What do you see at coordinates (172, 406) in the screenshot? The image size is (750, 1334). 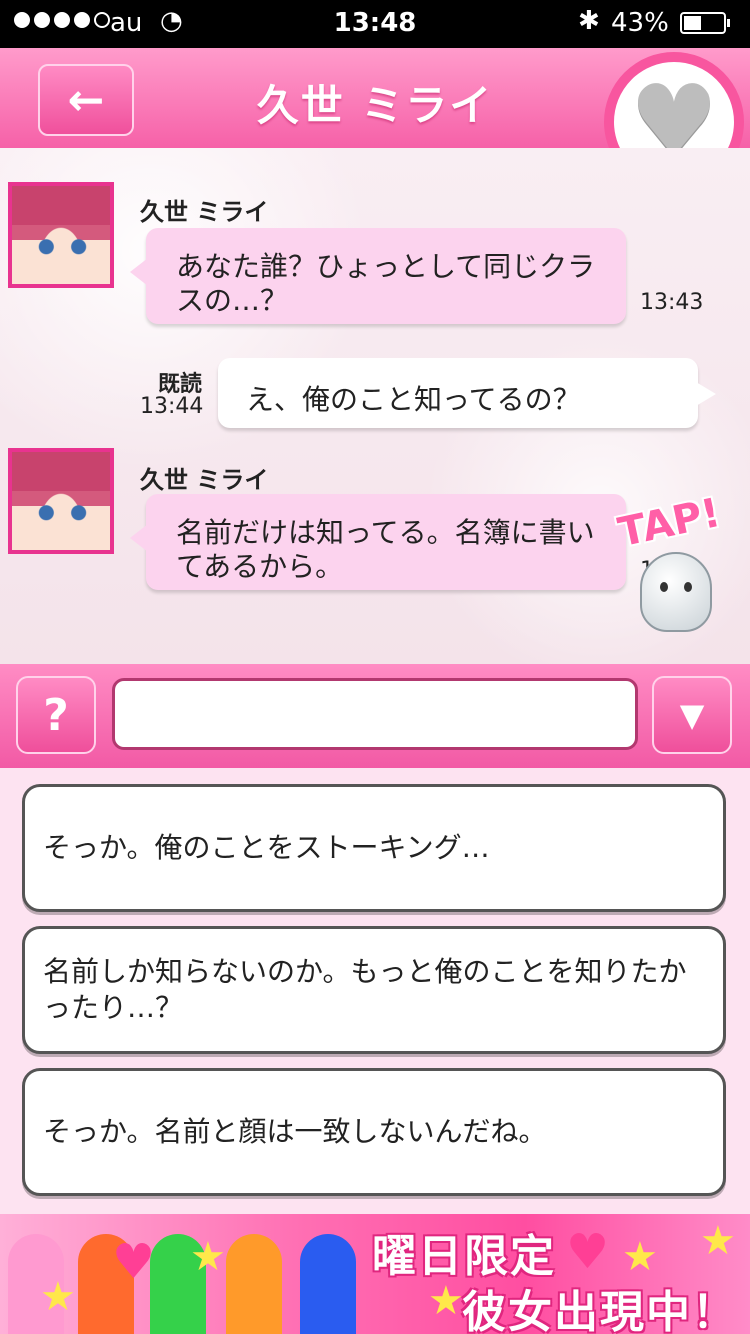 I see `message-time: 13:44` at bounding box center [172, 406].